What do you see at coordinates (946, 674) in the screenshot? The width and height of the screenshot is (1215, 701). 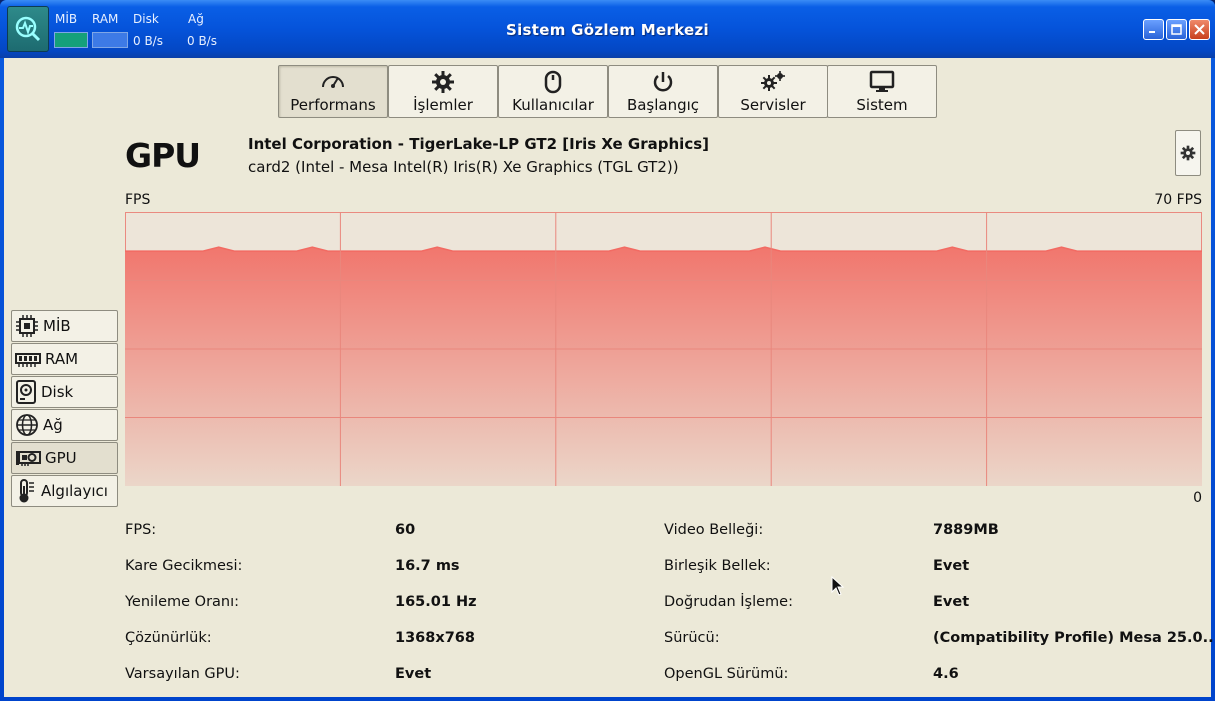 I see `stat-value: 4.6` at bounding box center [946, 674].